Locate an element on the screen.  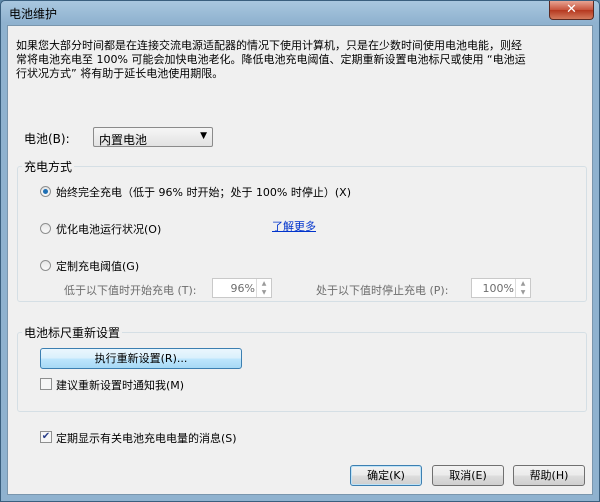
show-messages-checkbox: ✔ is located at coordinates (46, 437).